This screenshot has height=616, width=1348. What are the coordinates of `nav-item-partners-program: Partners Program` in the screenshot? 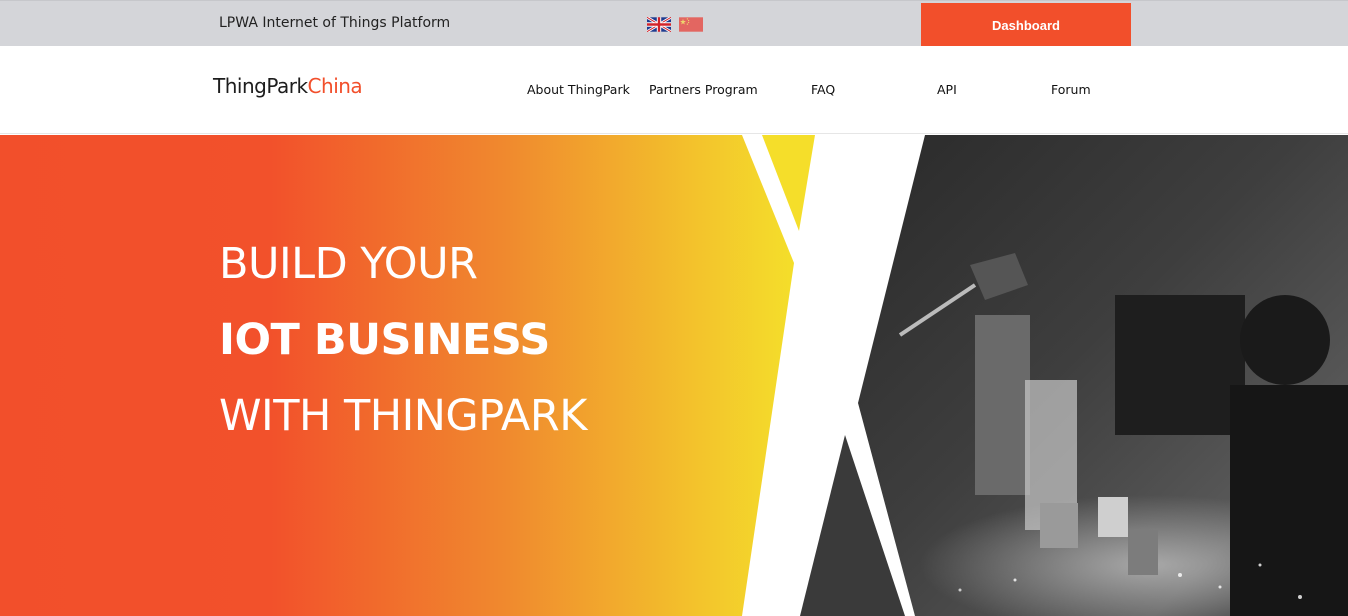 It's located at (703, 89).